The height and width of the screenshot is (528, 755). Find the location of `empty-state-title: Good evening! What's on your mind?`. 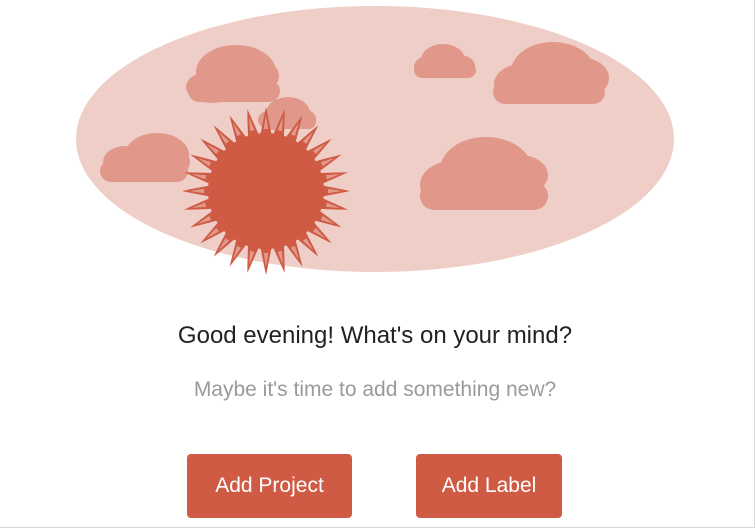

empty-state-title: Good evening! What's on your mind? is located at coordinates (375, 335).